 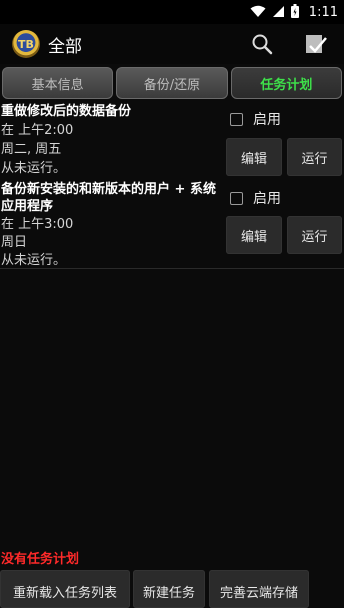 What do you see at coordinates (66, 111) in the screenshot?
I see `schedule-name: 重做修改后的数据备份` at bounding box center [66, 111].